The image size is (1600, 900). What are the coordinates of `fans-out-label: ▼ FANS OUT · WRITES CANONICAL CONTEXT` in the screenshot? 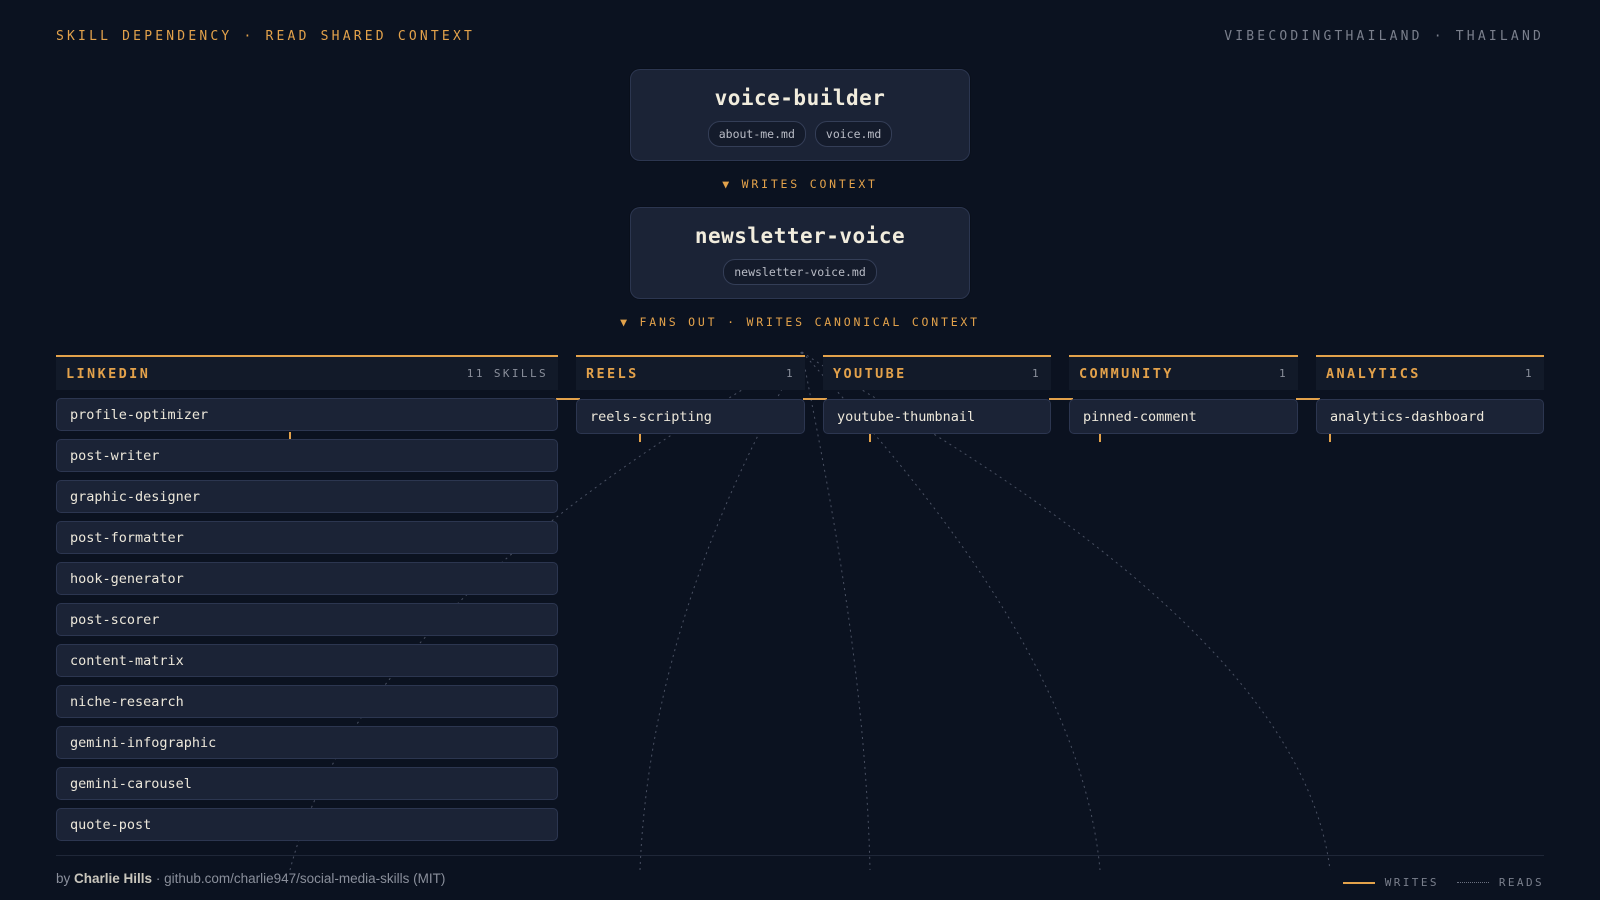 It's located at (800, 322).